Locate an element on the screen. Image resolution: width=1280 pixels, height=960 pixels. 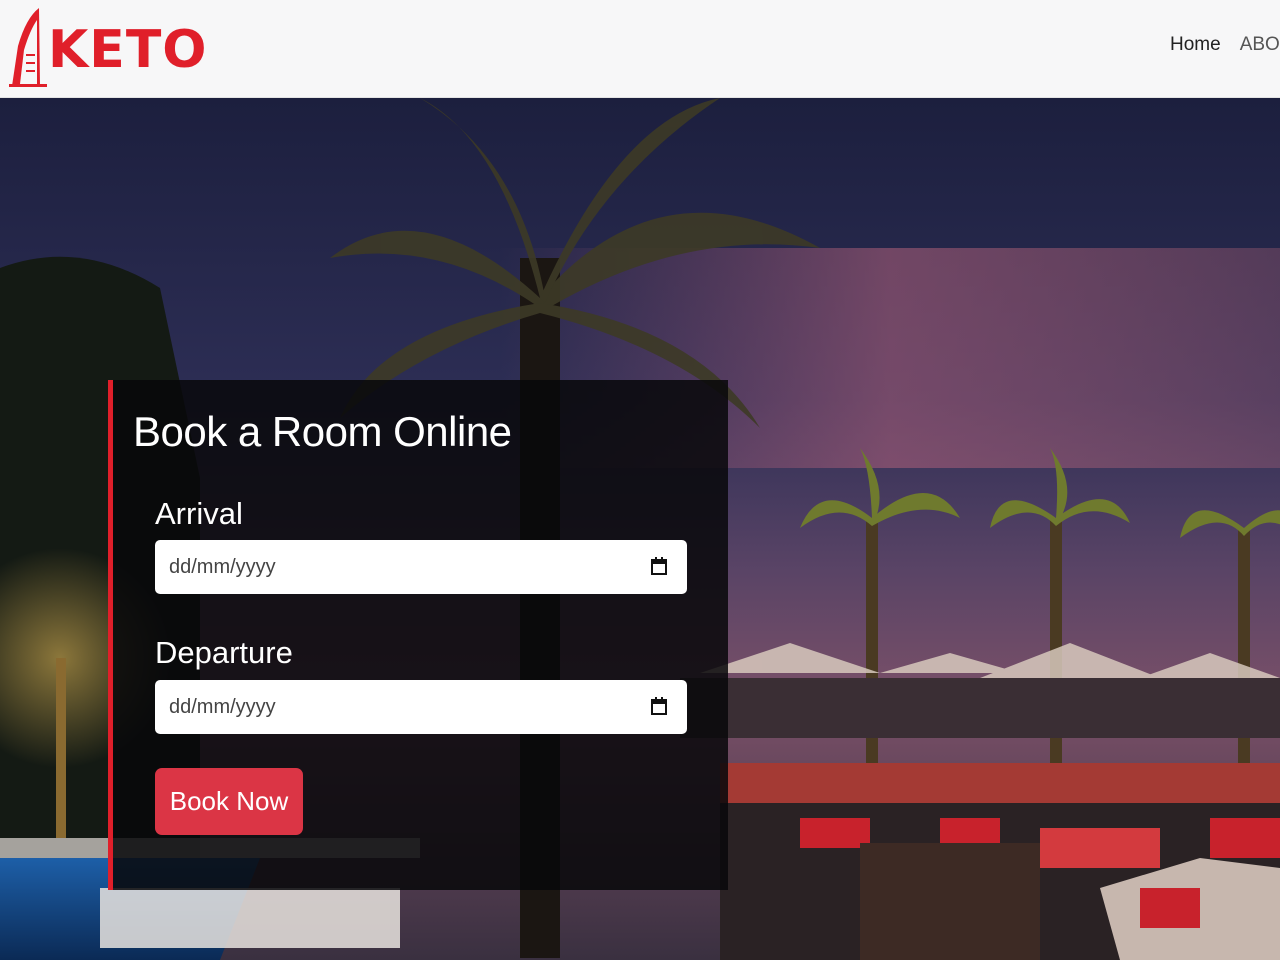
main-nav: Home ABOU is located at coordinates (1225, 45).